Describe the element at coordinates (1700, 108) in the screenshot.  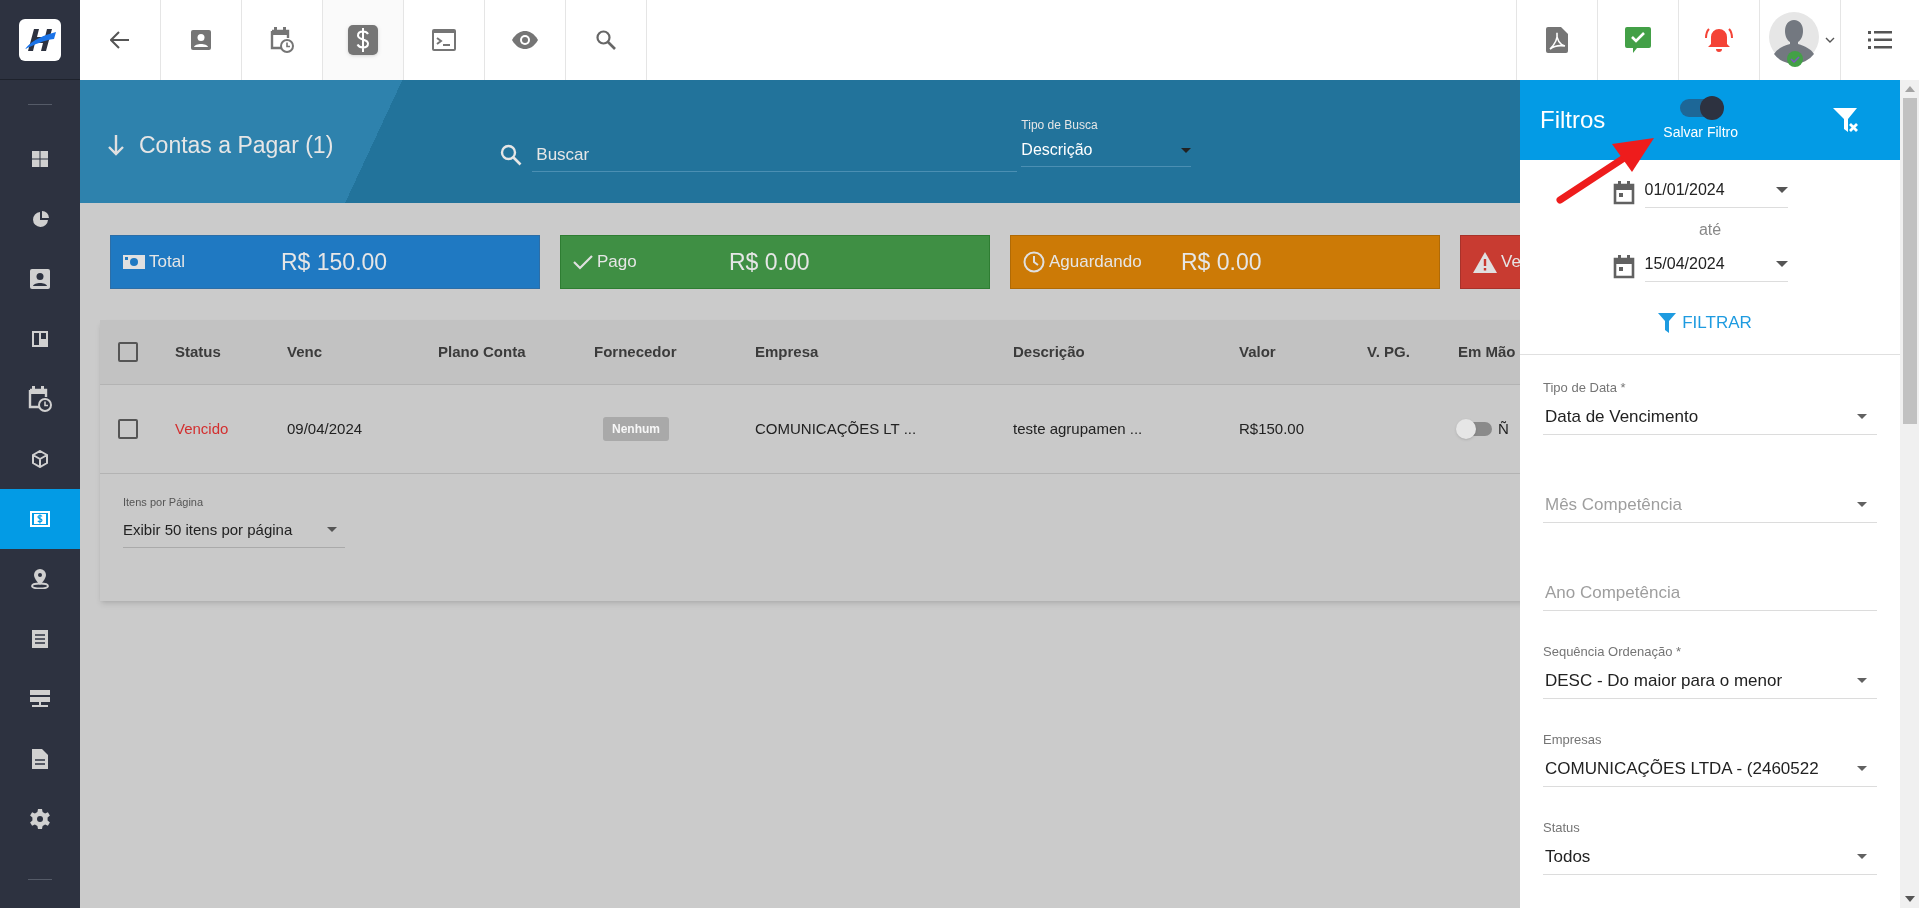
I see `save-filter-toggle` at that location.